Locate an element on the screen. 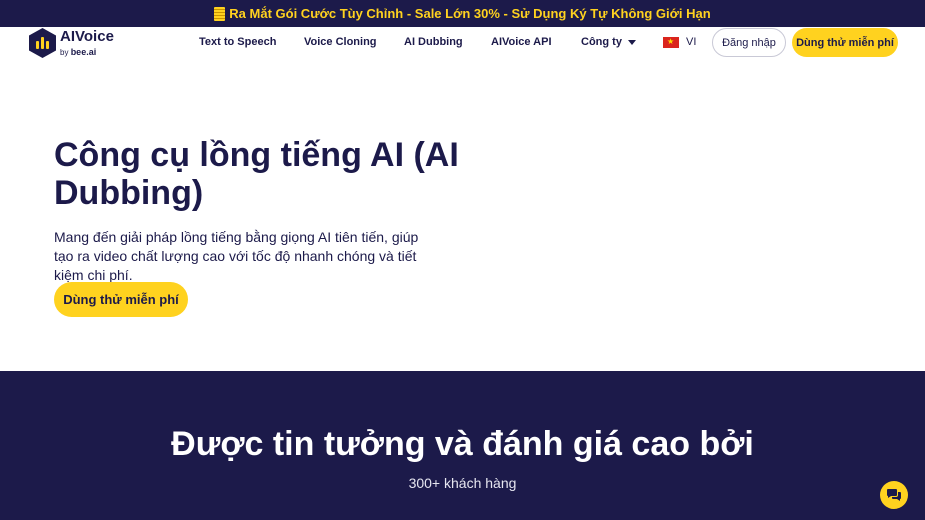 Image resolution: width=925 pixels, height=520 pixels. logo: AIVoice by bee.ai is located at coordinates (74, 43).